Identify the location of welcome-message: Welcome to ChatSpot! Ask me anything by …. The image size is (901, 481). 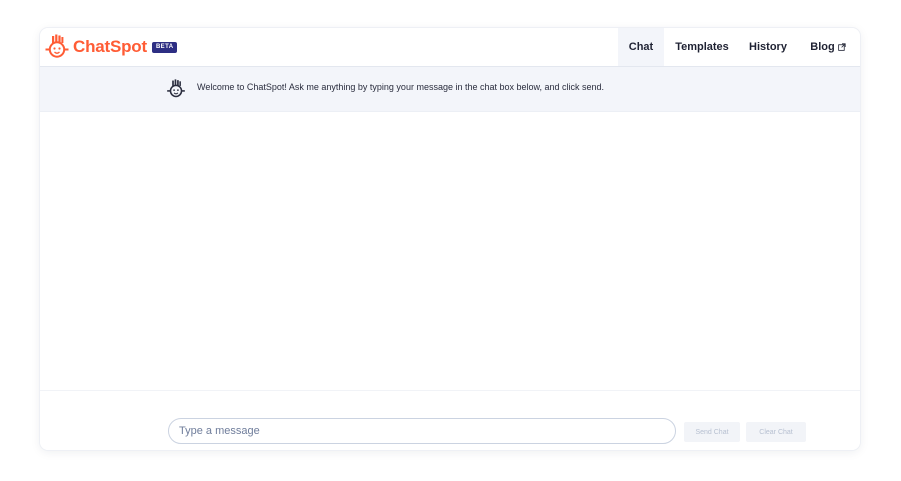
(450, 89).